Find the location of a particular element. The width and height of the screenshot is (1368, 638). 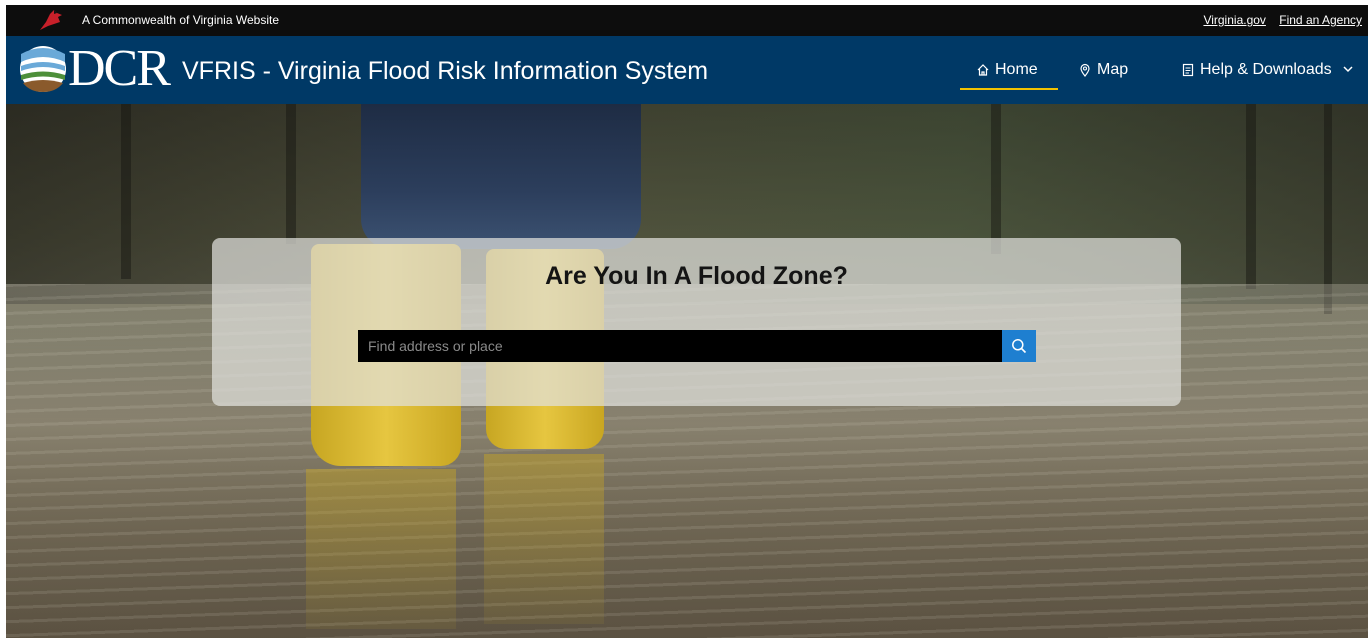

dcr-logo-text: DCR is located at coordinates (119, 68).